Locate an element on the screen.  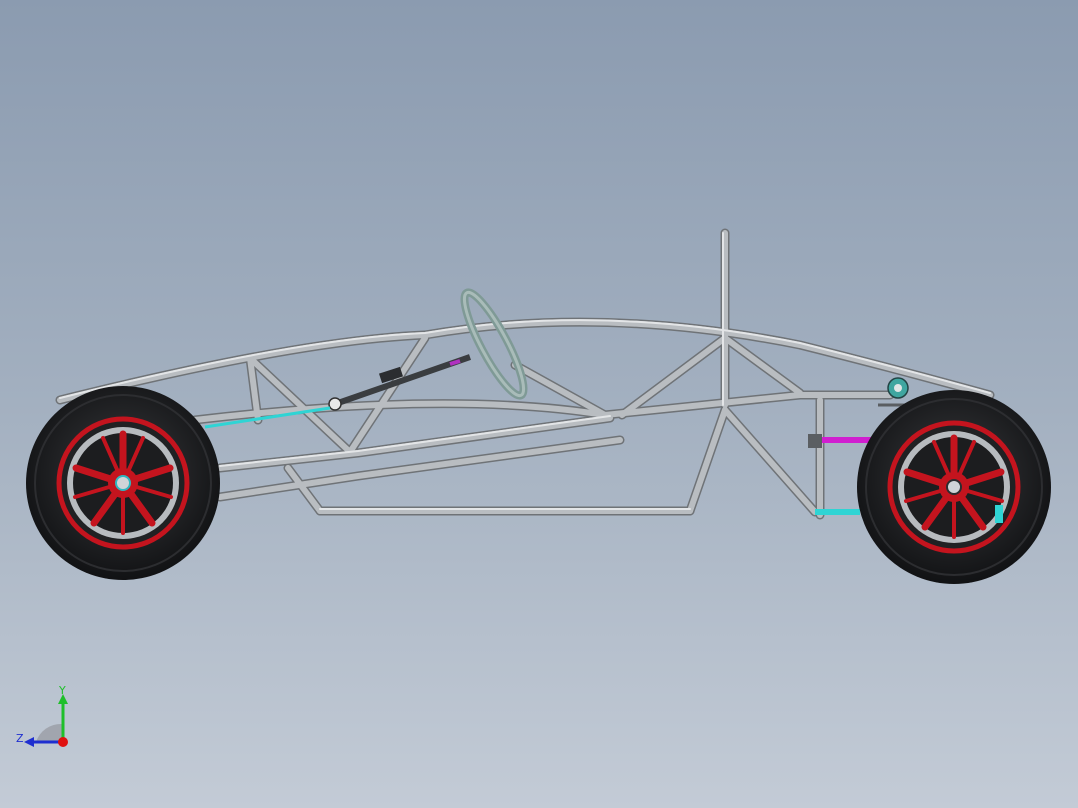
rear-wheel is located at coordinates (954, 487).